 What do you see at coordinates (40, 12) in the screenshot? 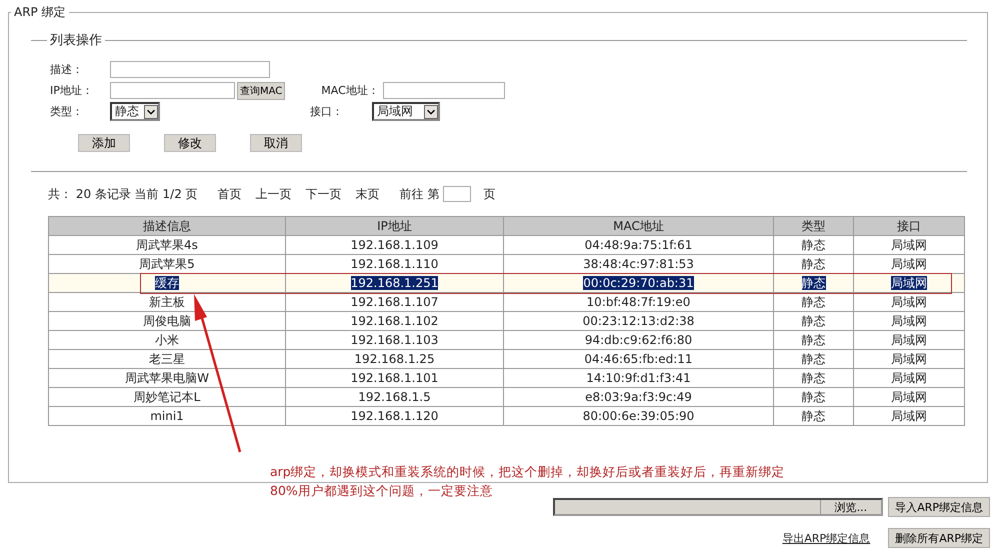
I see `section-title: ARP 绑定` at bounding box center [40, 12].